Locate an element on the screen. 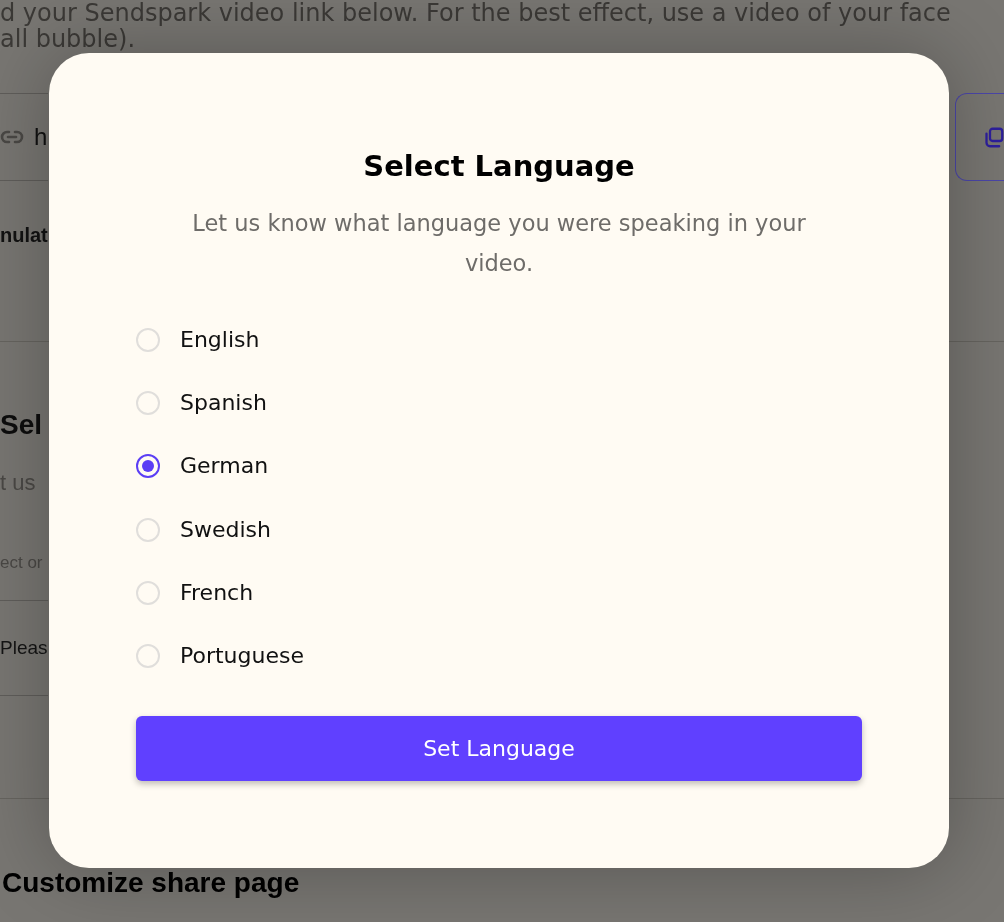 The width and height of the screenshot is (1004, 922). url-field: h is located at coordinates (24, 137).